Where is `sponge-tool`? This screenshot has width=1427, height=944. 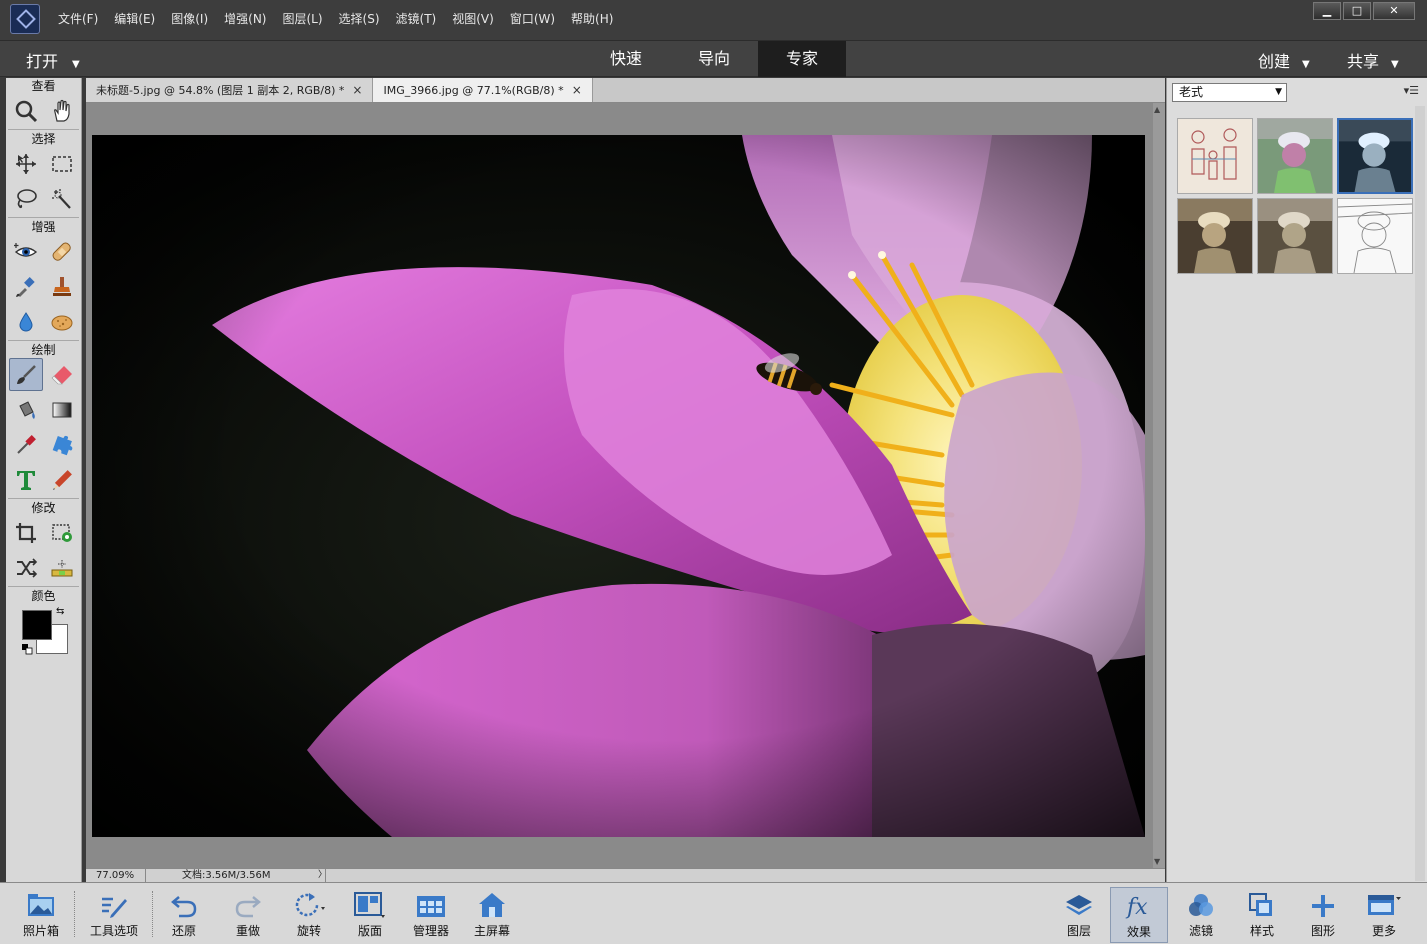
sponge-tool is located at coordinates (62, 321).